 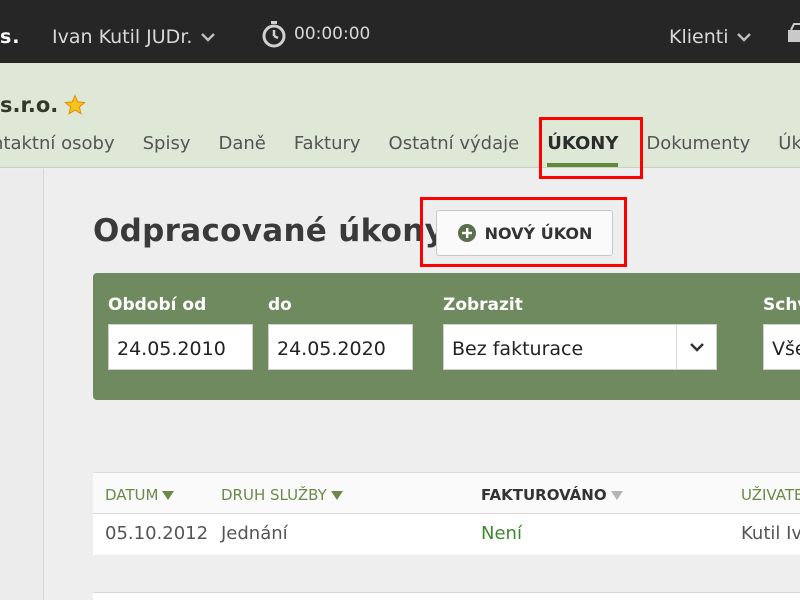 What do you see at coordinates (167, 149) in the screenshot?
I see `tab-spisy: Spisy` at bounding box center [167, 149].